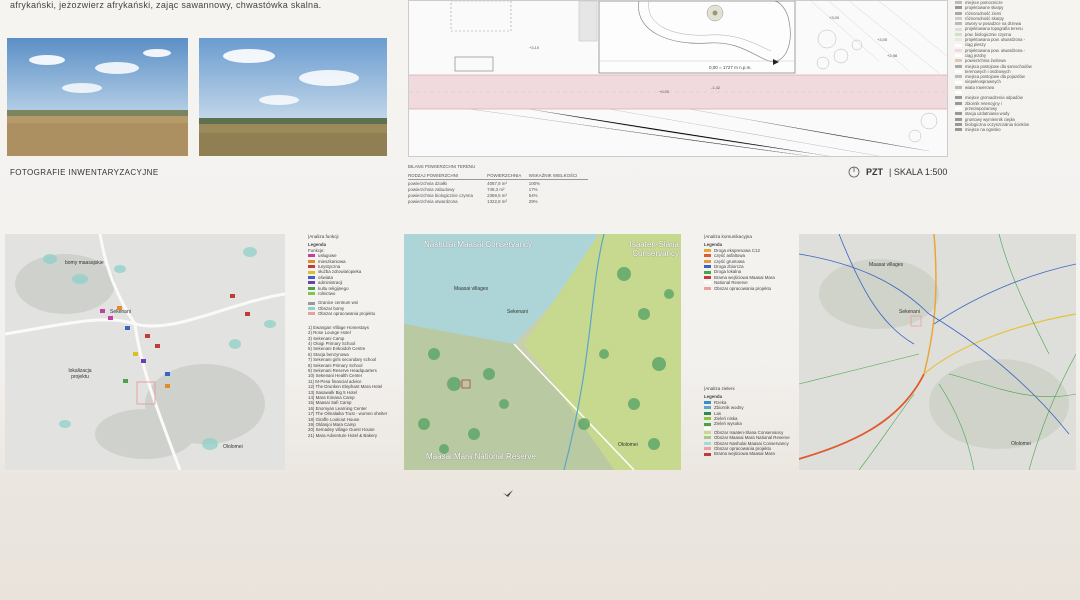  Describe the element at coordinates (664, 91) in the screenshot. I see `dim-label: +0,00` at that location.